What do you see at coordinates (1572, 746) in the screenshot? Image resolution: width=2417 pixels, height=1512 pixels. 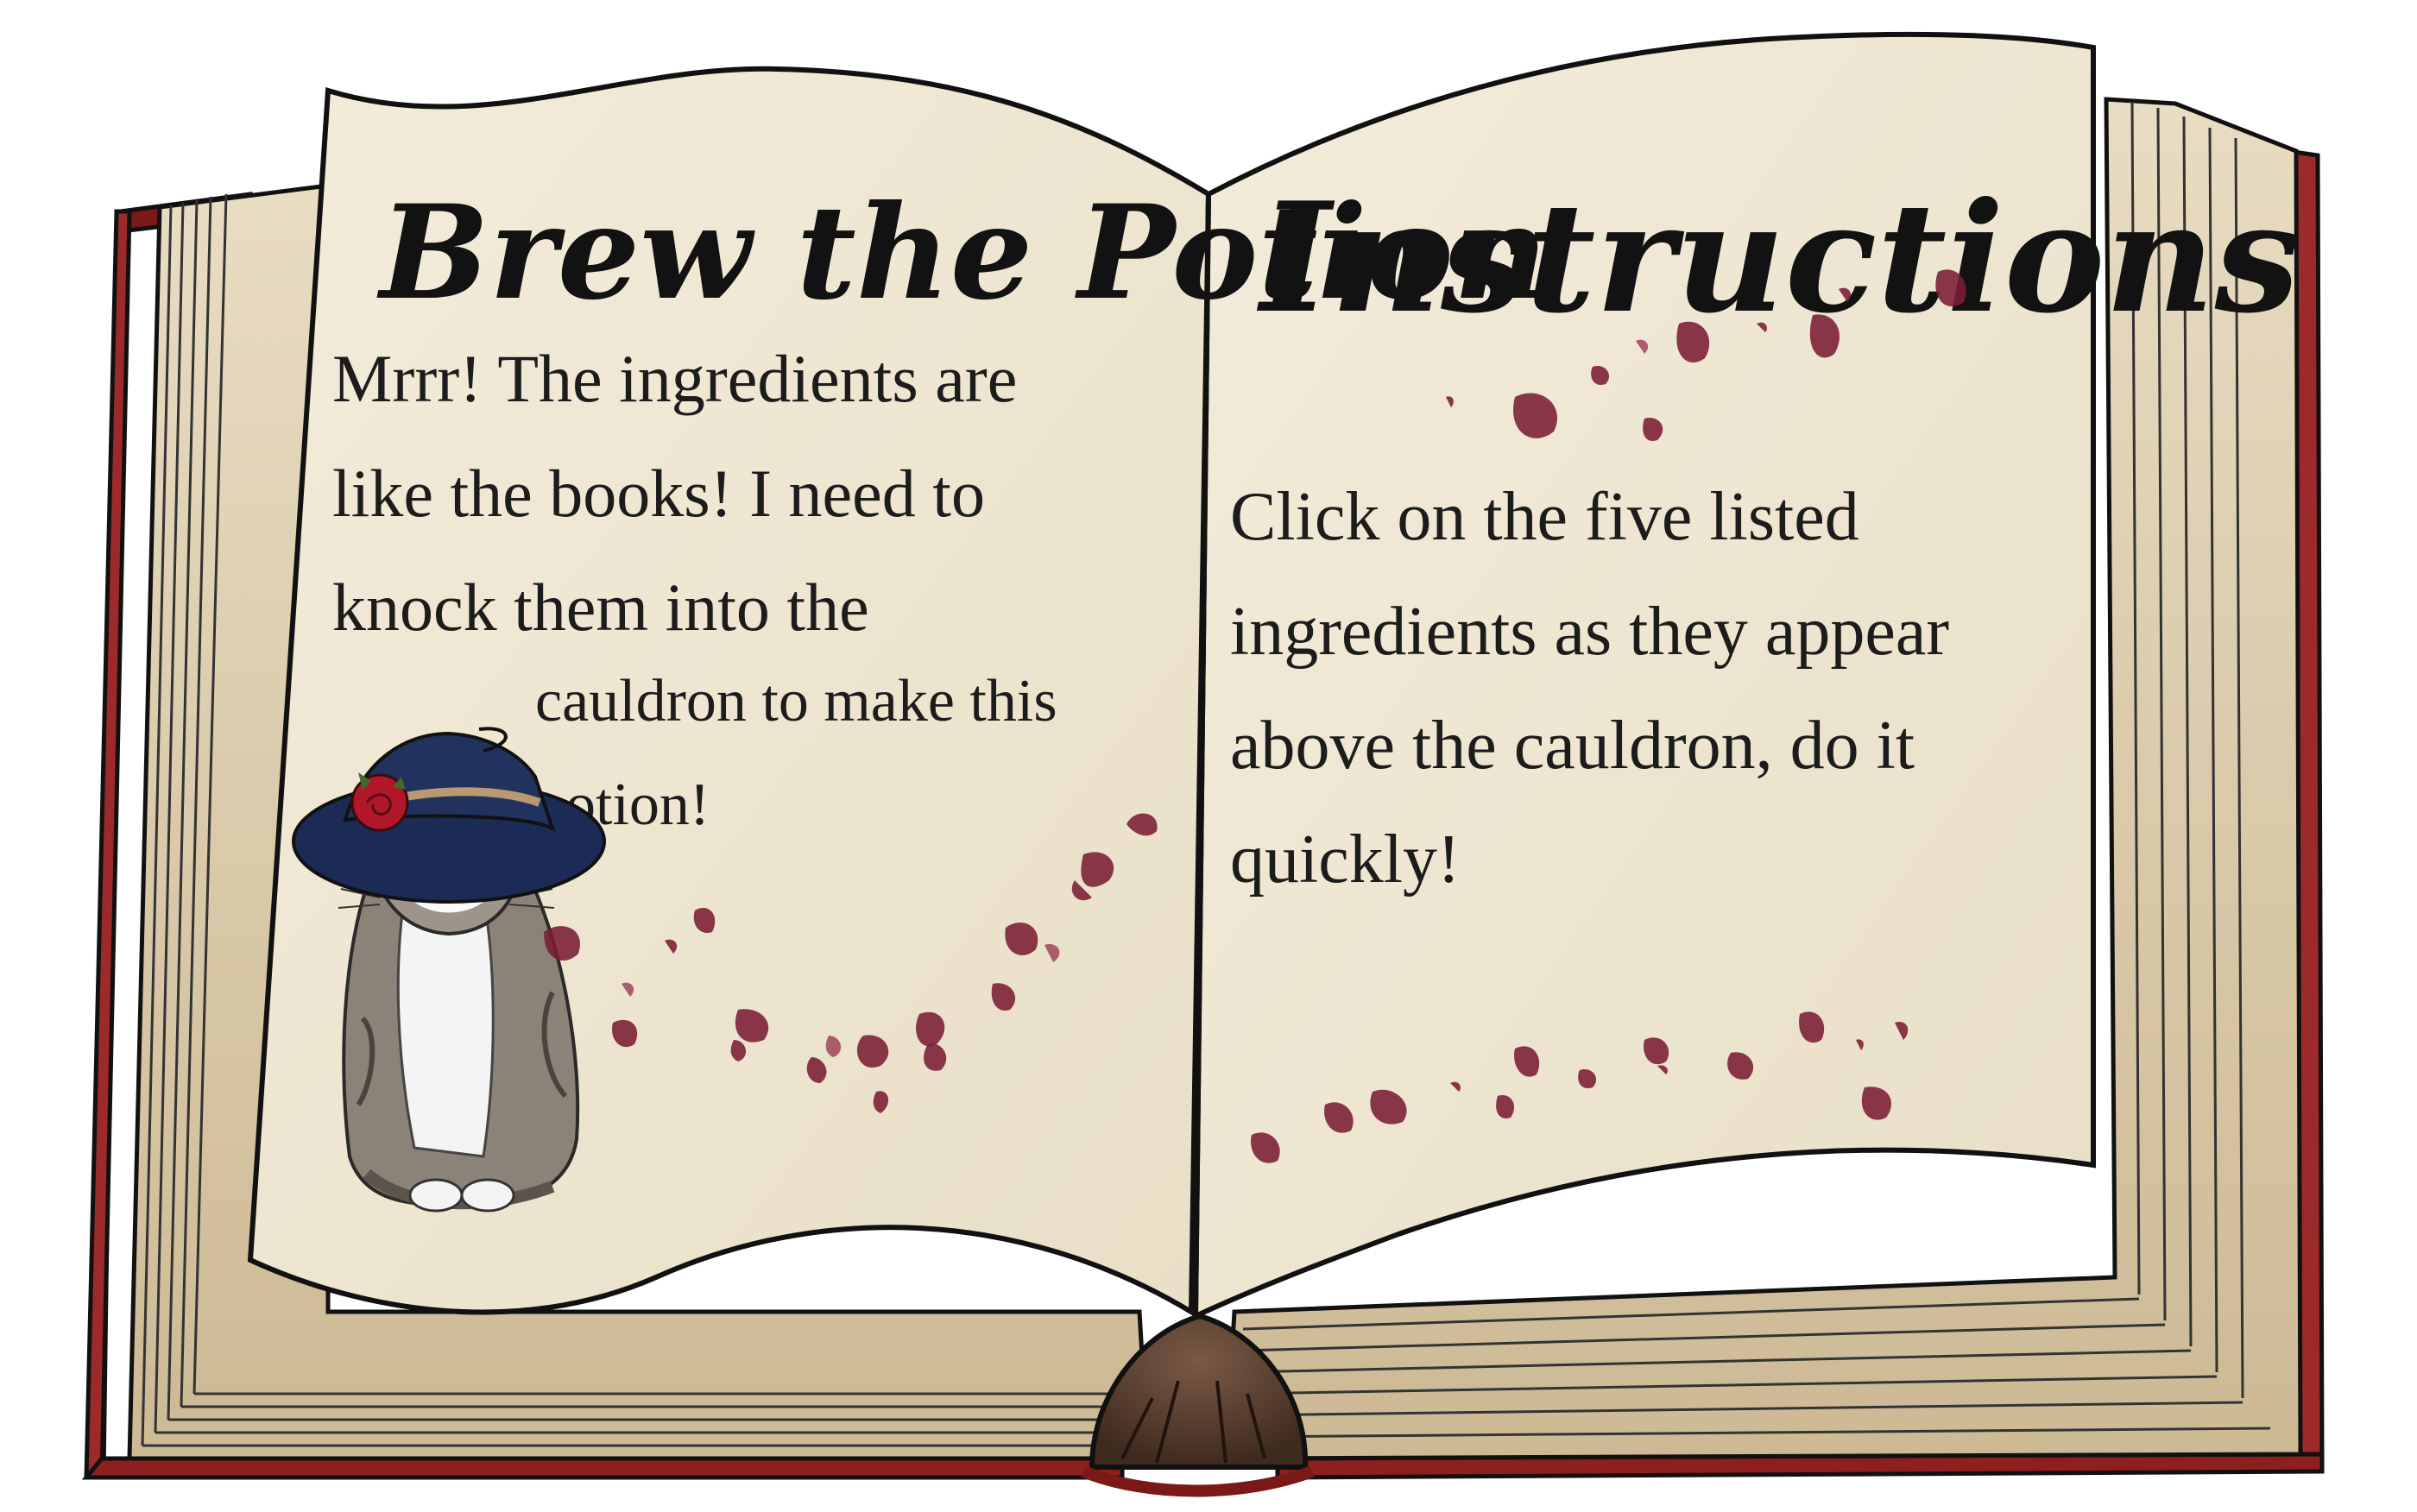 I see `right-text-line: above the cauldron, do it` at bounding box center [1572, 746].